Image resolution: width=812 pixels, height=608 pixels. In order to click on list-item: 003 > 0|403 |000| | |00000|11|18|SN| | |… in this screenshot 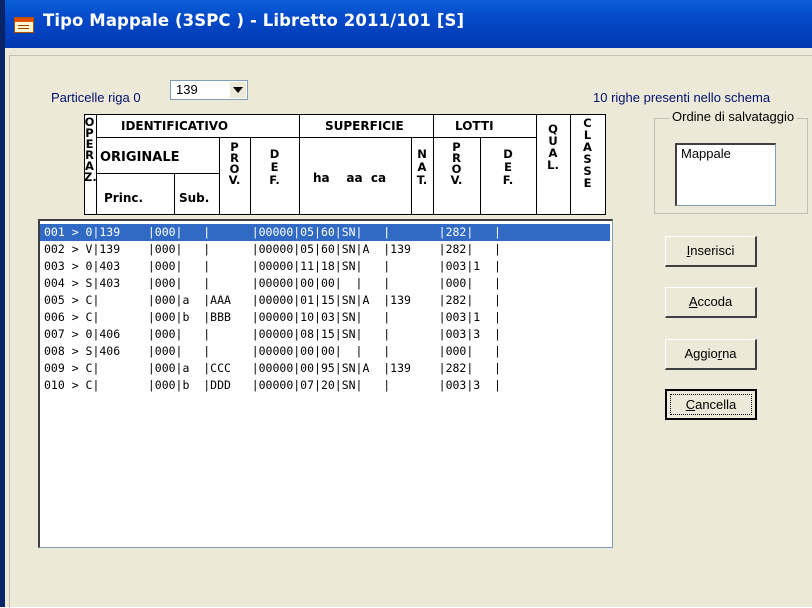, I will do `click(325, 266)`.